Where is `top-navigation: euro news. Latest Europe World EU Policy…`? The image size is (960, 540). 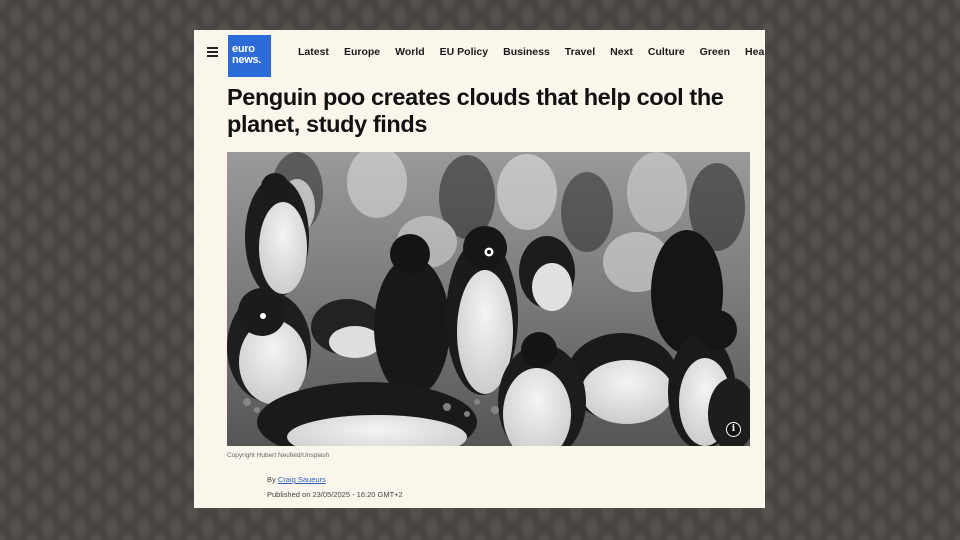
top-navigation: euro news. Latest Europe World EU Policy… is located at coordinates (479, 54).